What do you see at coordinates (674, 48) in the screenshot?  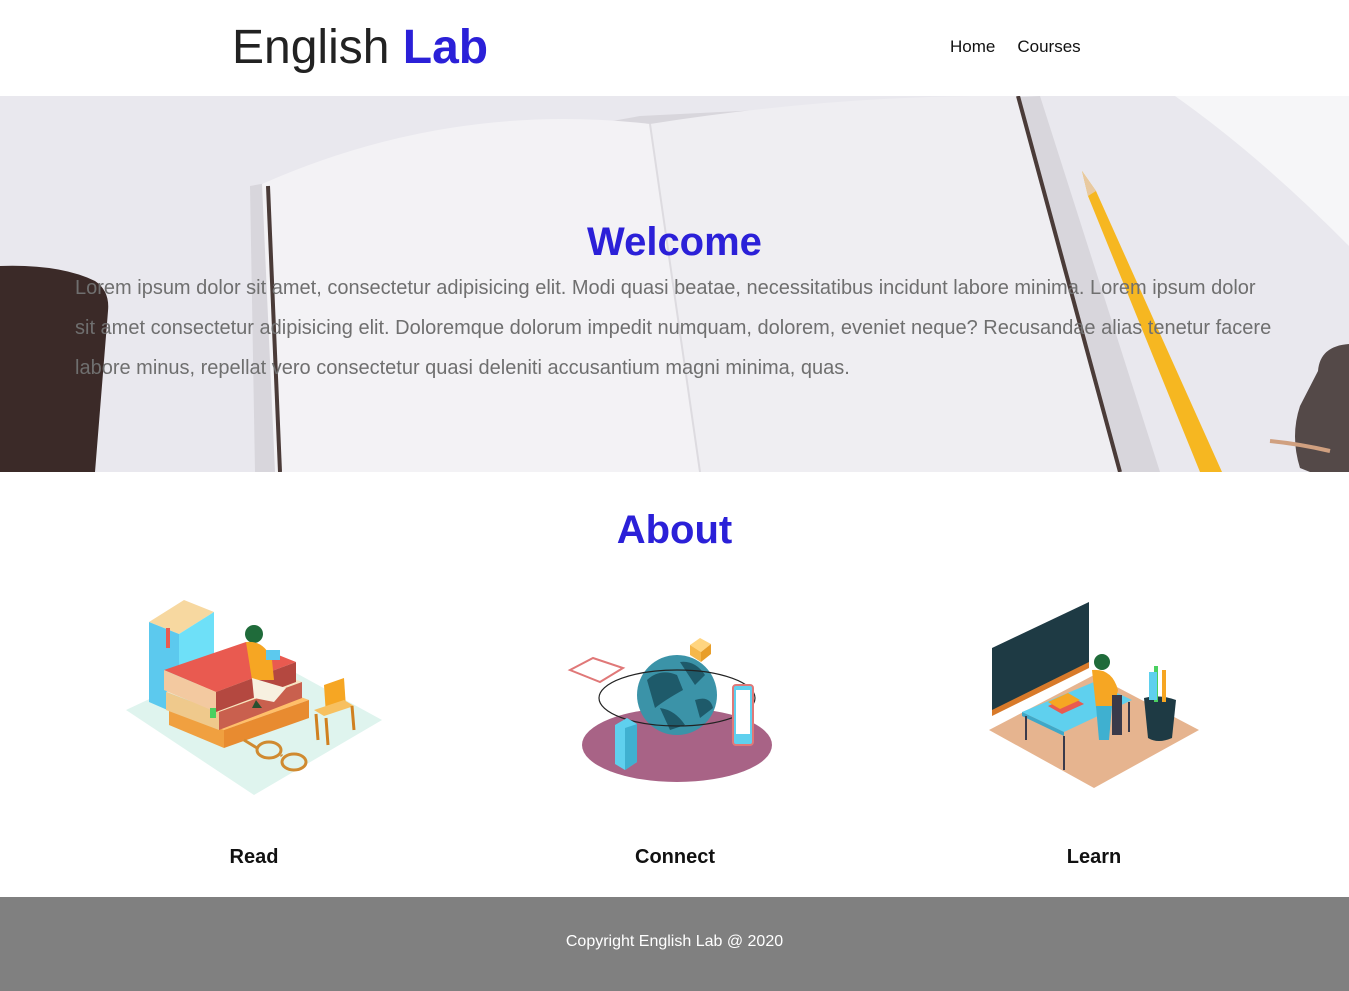 I see `site-header: English Lab Home Courses` at bounding box center [674, 48].